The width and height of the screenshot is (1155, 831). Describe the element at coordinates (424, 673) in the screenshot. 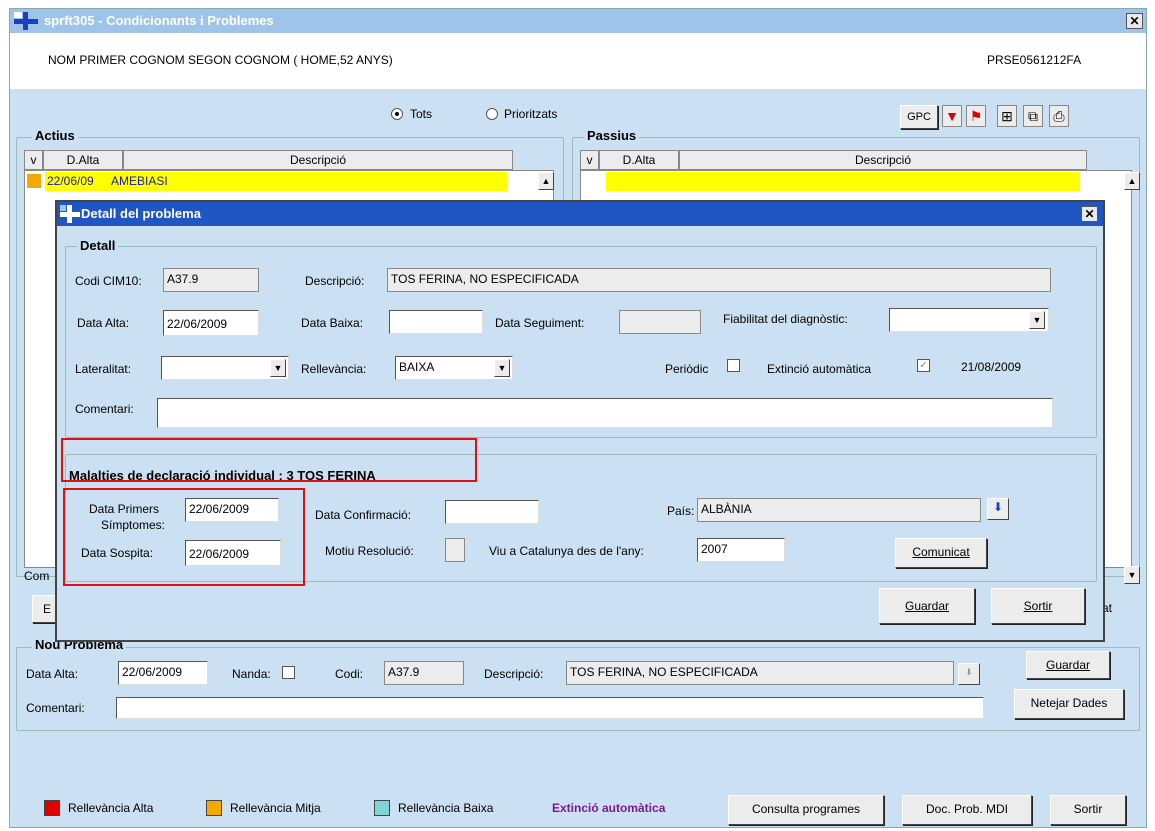

I see `nou-codi-field: A37.9` at that location.